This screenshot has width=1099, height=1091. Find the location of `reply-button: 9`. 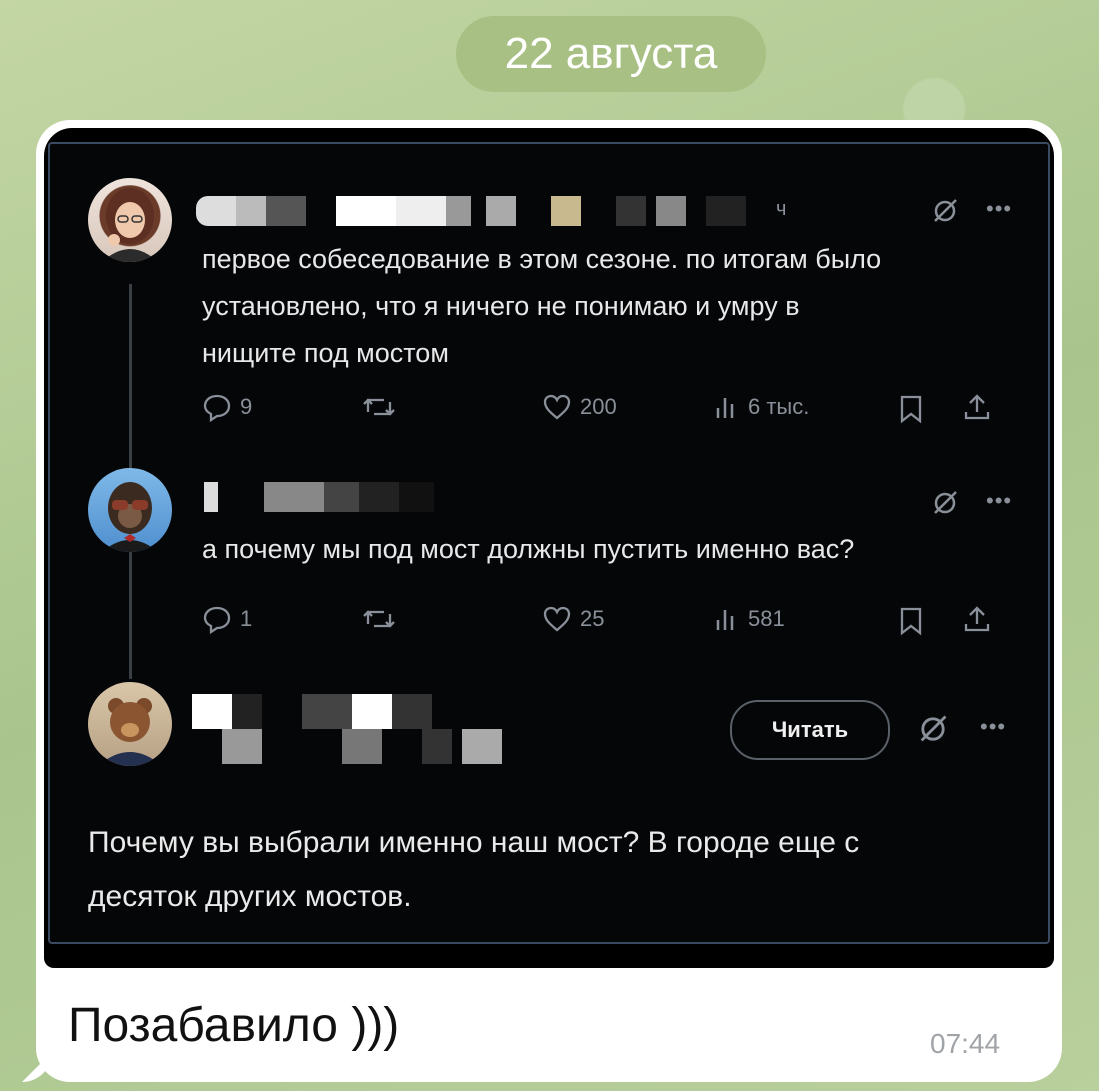

reply-button: 9 is located at coordinates (227, 407).